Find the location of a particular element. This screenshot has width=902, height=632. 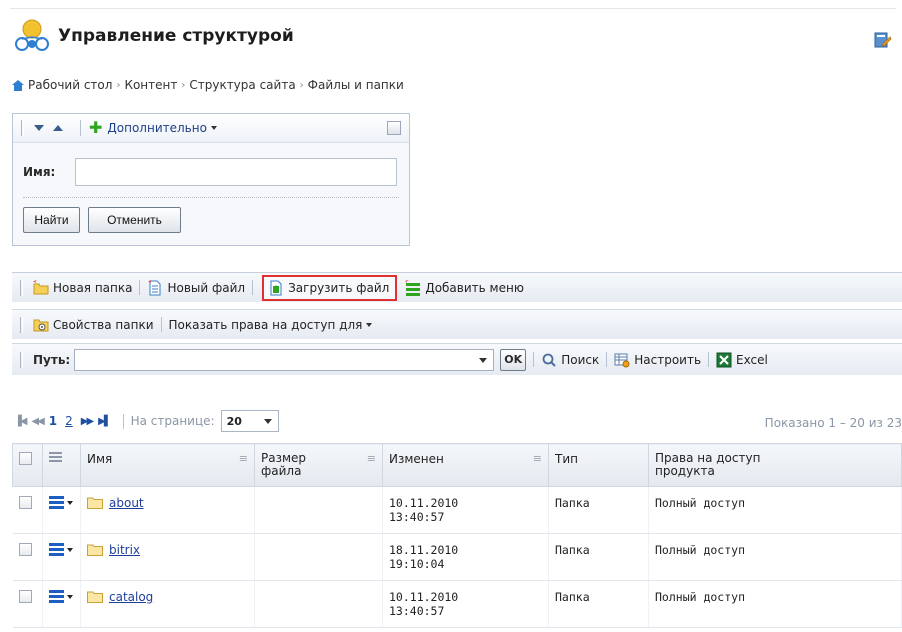

folder-icon is located at coordinates (95, 503).